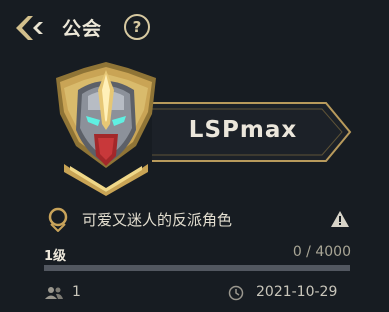 The image size is (389, 312). I want to click on xp-readout: 0 / 4000, so click(322, 252).